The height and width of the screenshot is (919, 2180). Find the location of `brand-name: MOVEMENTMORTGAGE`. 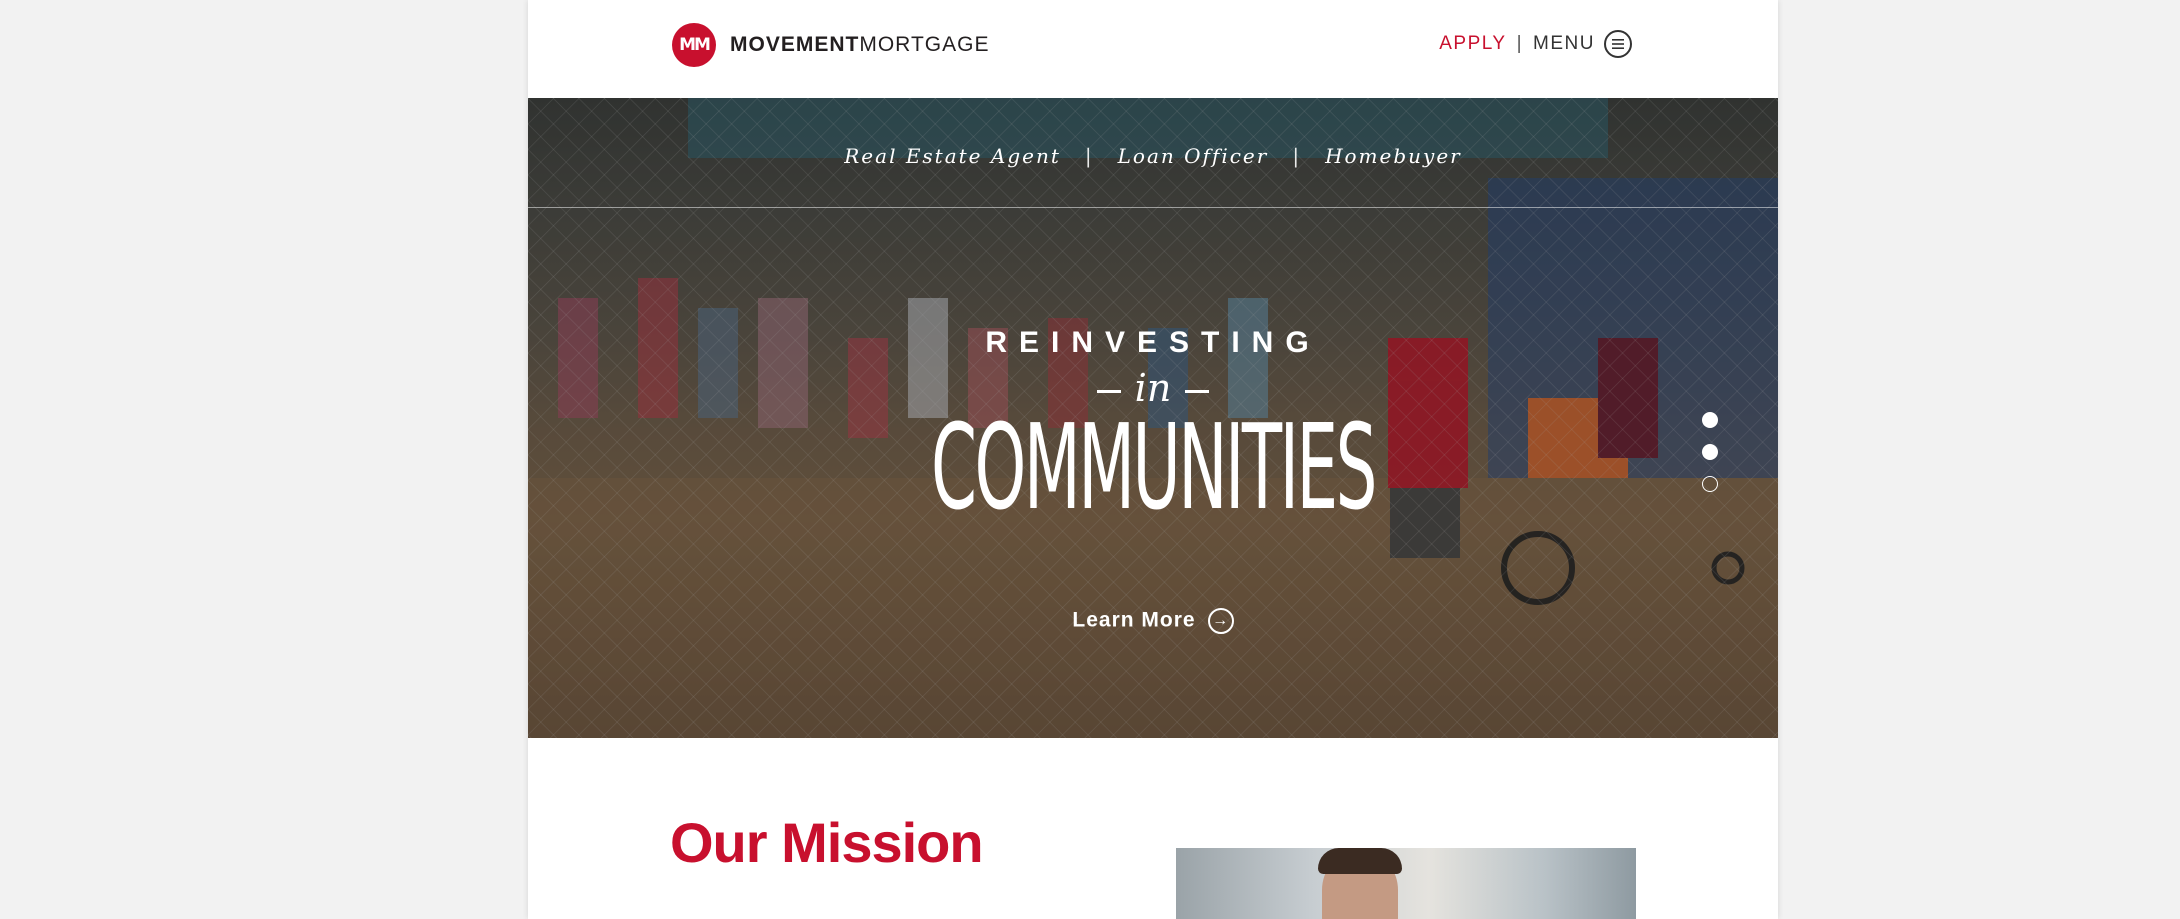

brand-name: MOVEMENTMORTGAGE is located at coordinates (859, 45).